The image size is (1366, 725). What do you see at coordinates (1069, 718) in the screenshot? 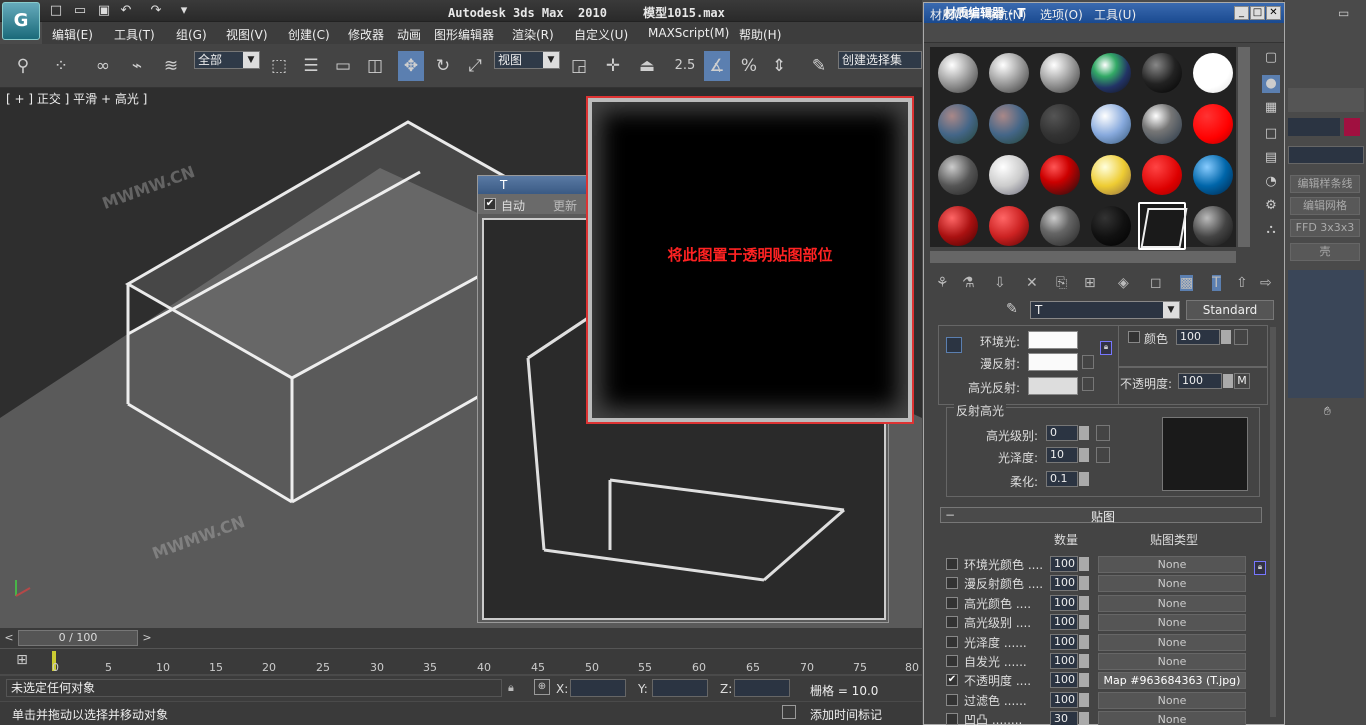
I see `map-amount-spinner: 30` at bounding box center [1069, 718].